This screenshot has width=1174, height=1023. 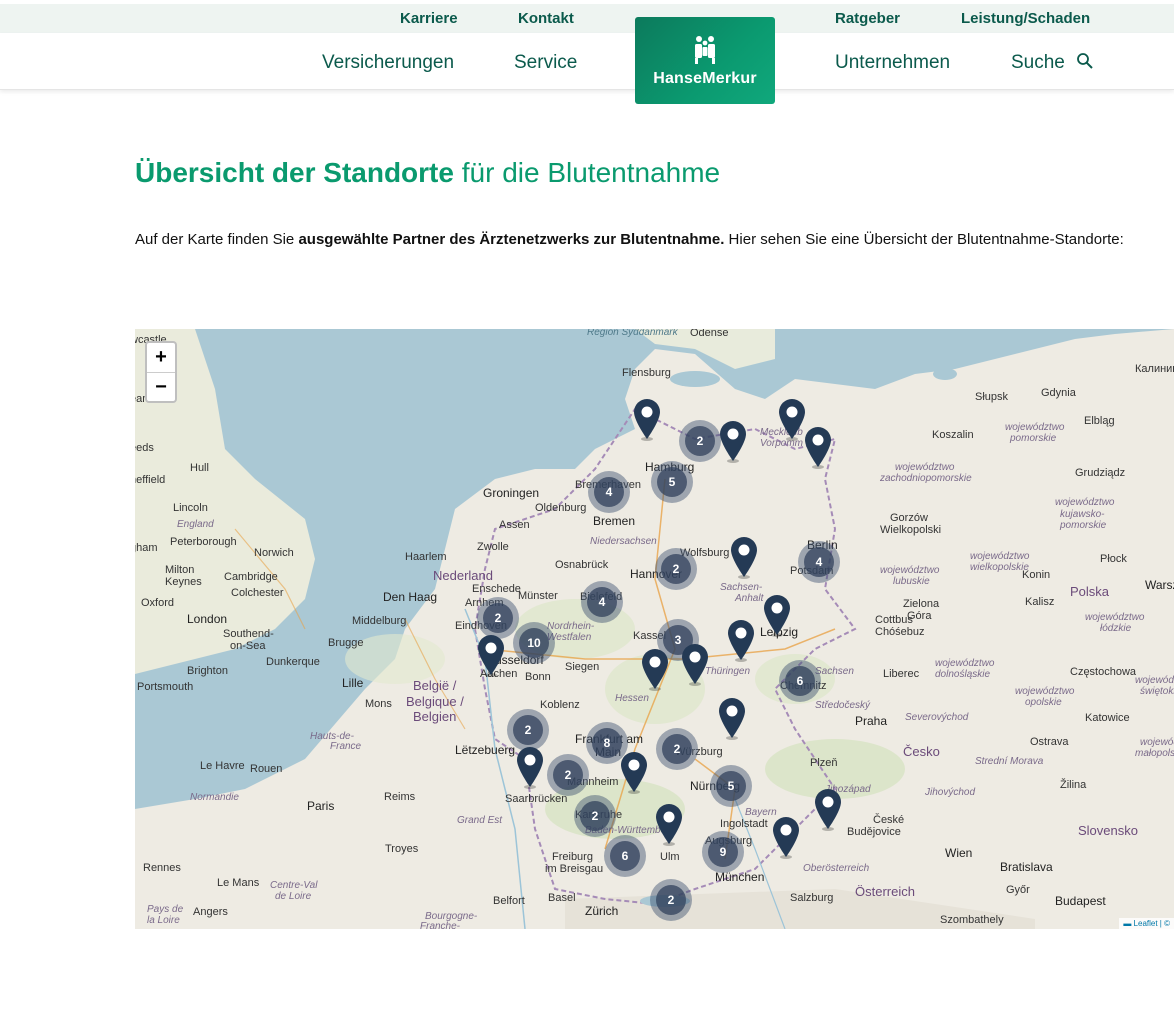 I want to click on main-navigation: Versicherungen Service Unternehmen Suche, so click(x=587, y=61).